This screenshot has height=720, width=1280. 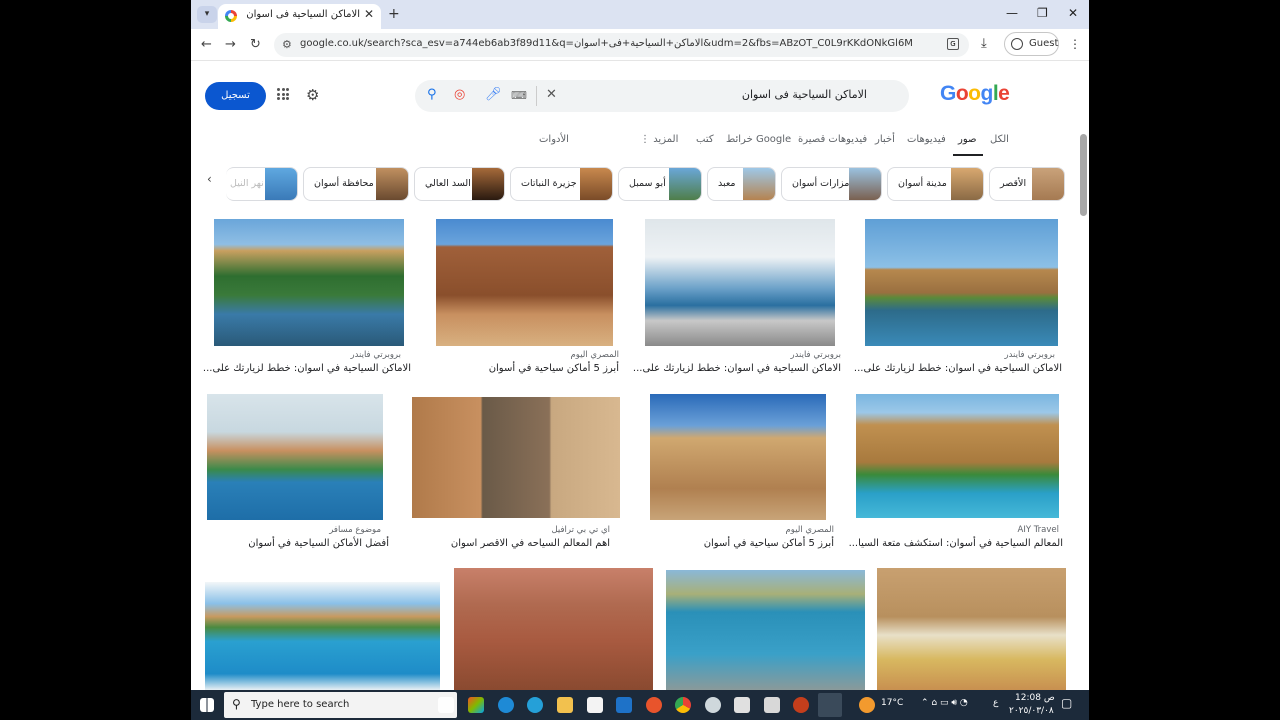 I want to click on apps-grid-icon, so click(x=283, y=94).